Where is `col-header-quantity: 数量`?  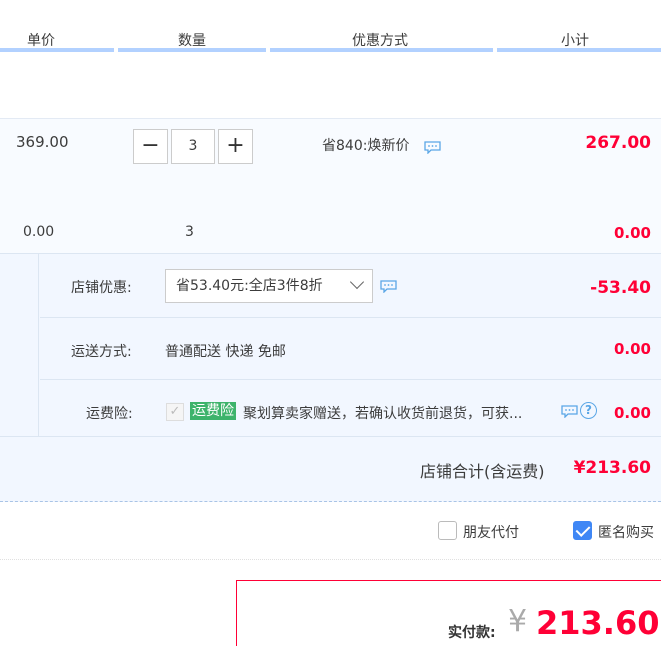 col-header-quantity: 数量 is located at coordinates (192, 41).